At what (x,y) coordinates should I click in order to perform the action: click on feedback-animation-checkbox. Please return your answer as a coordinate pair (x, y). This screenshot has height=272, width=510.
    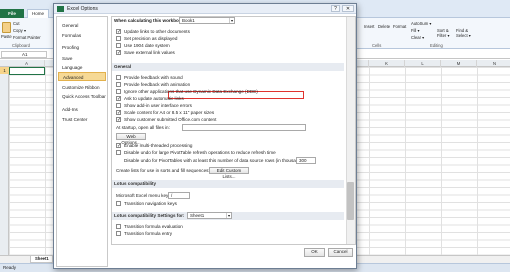
    Looking at the image, I should click on (118, 84).